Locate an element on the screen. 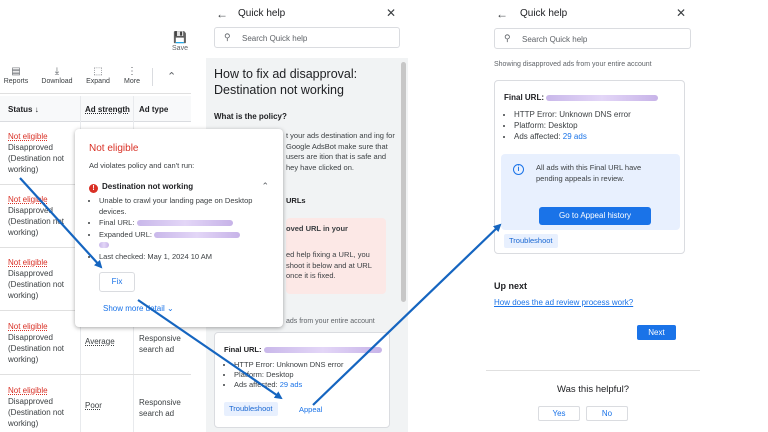 The image size is (768, 432). top-bar: 💾 Save is located at coordinates (95, 31).